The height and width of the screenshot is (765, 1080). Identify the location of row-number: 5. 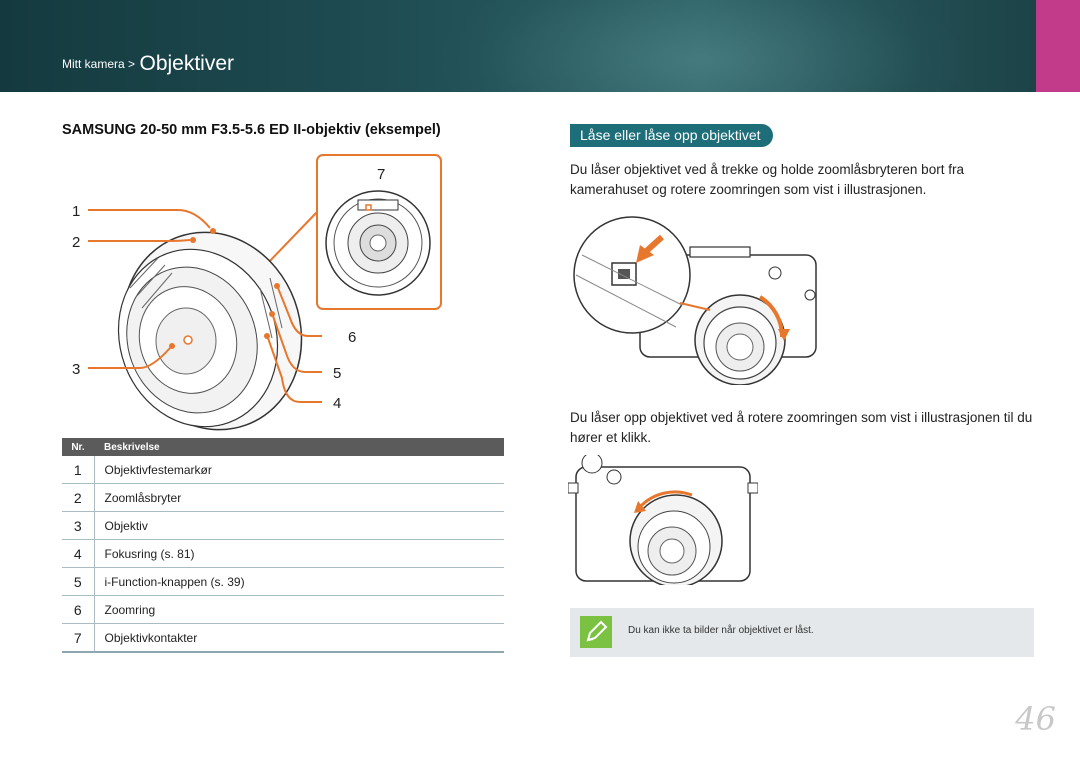
(78, 581).